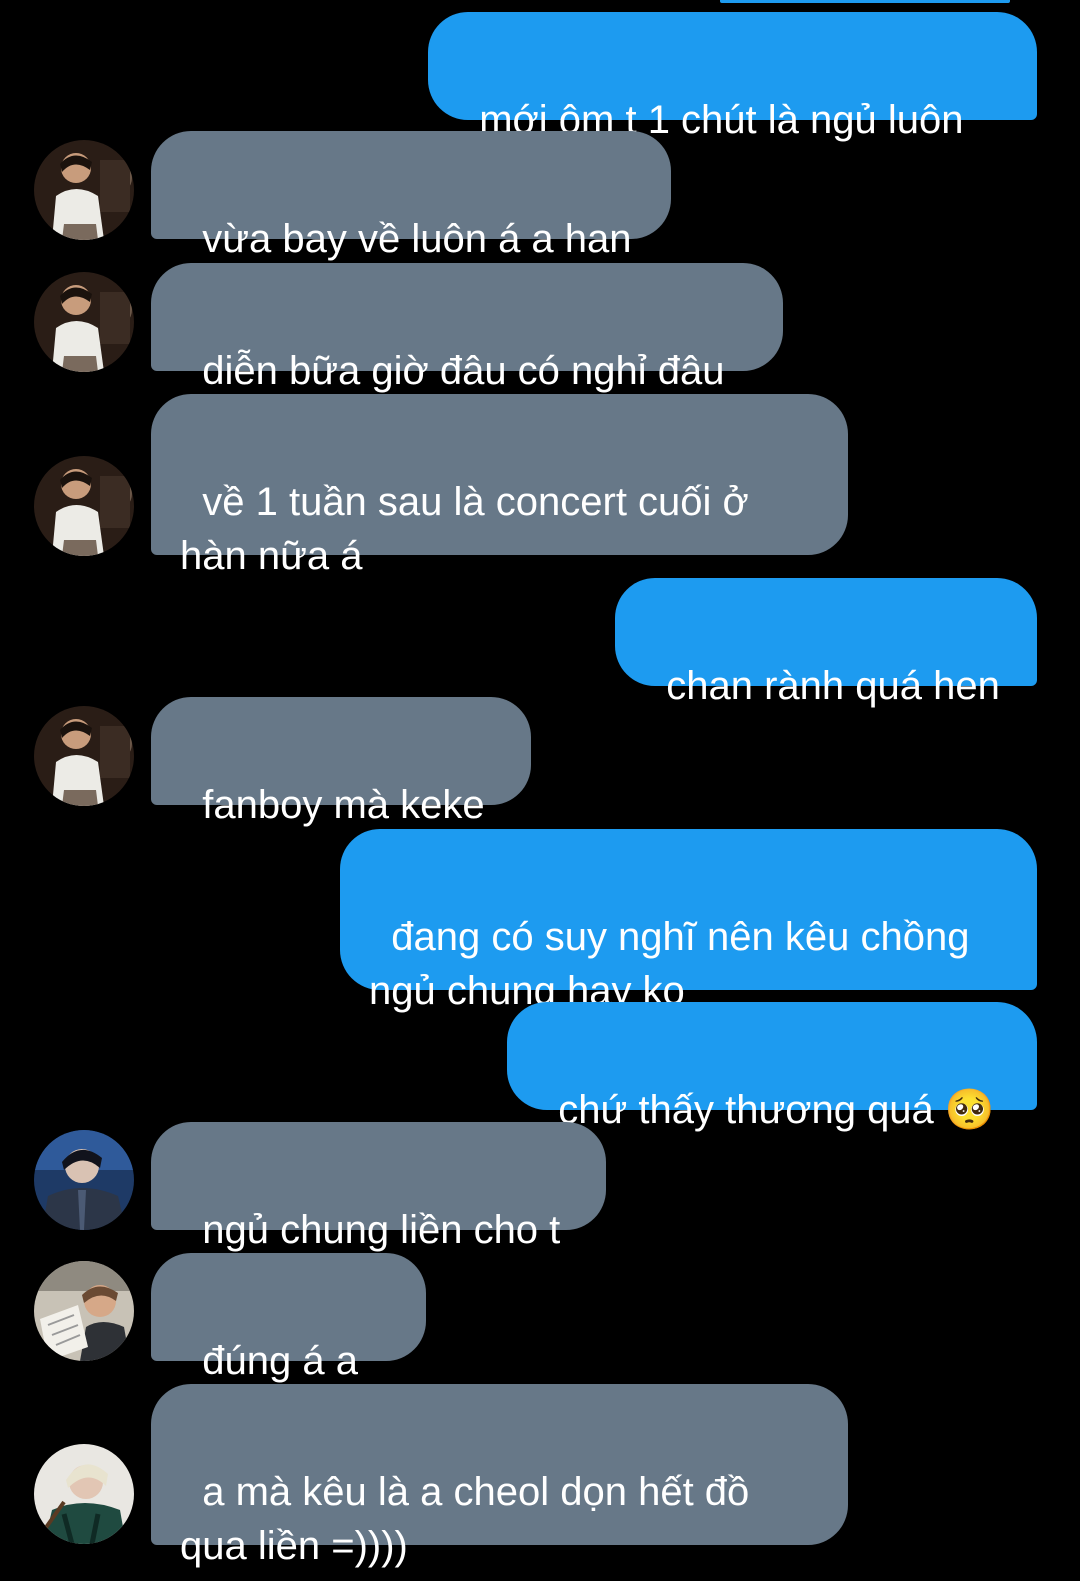 Image resolution: width=1080 pixels, height=1581 pixels. Describe the element at coordinates (467, 328) in the screenshot. I see `incoming-message-bubble: diễn bữa giờ đâu có nghỉ đâu` at that location.